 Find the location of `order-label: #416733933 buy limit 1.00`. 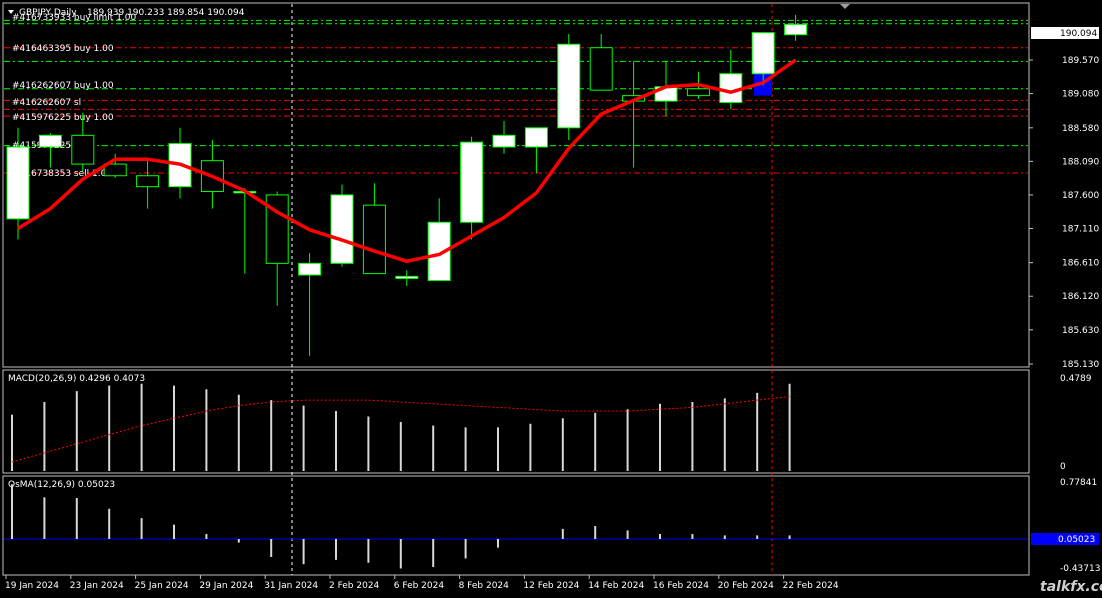

order-label: #416733933 buy limit 1.00 is located at coordinates (74, 18).